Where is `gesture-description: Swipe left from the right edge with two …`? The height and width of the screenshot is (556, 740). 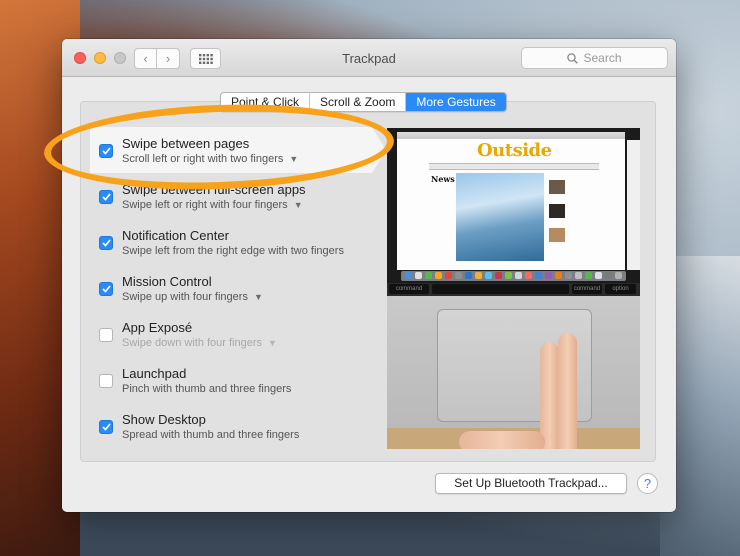 gesture-description: Swipe left from the right edge with two … is located at coordinates (233, 251).